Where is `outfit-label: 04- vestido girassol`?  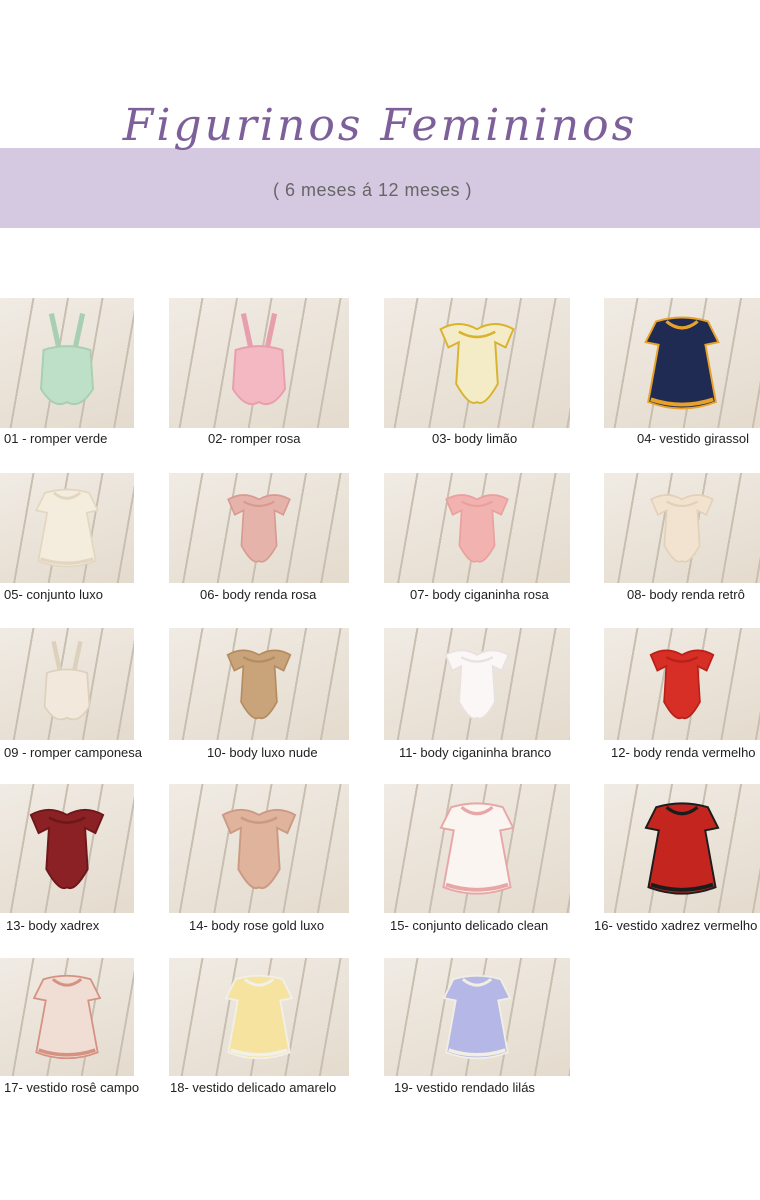 outfit-label: 04- vestido girassol is located at coordinates (693, 438).